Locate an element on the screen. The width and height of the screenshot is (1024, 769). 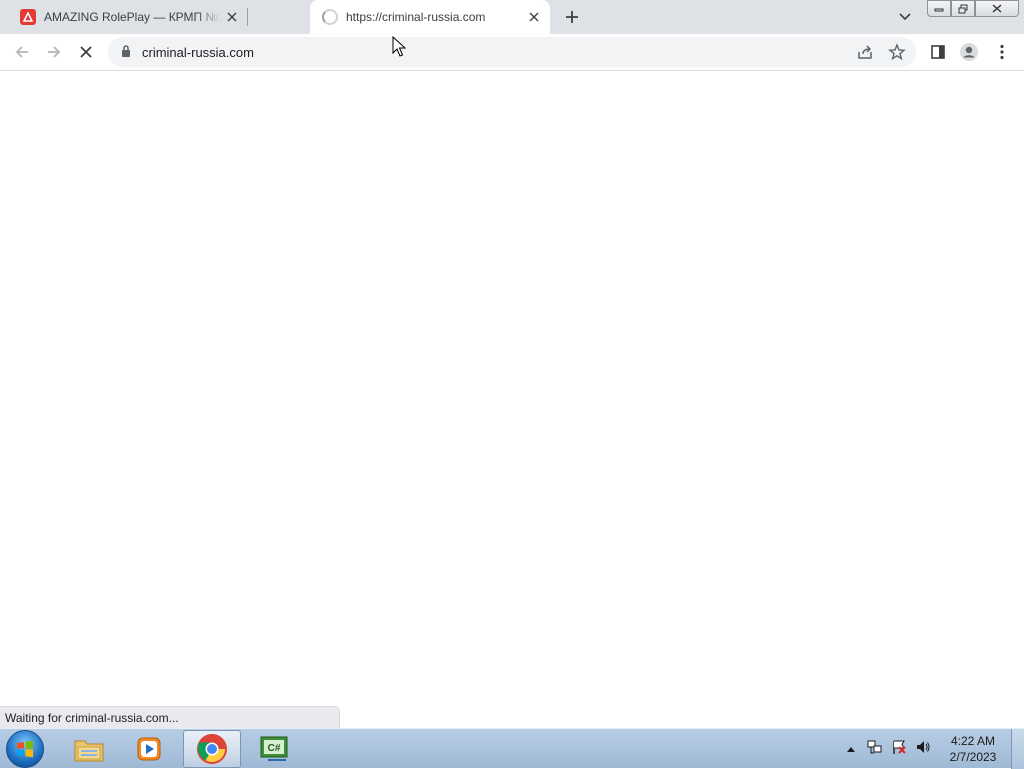
start-button is located at coordinates (25, 749).